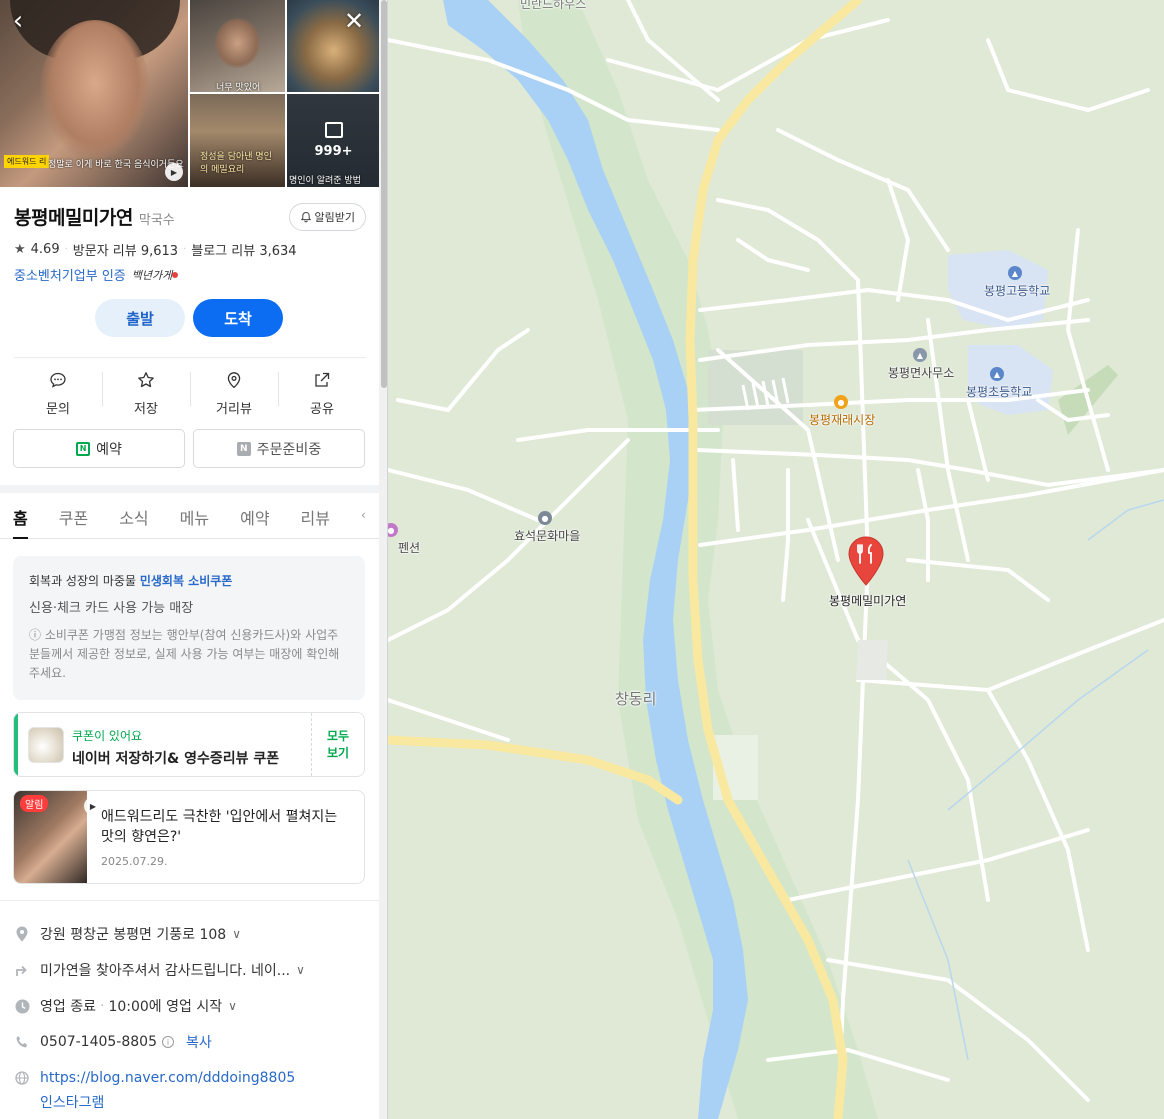 The image size is (1164, 1119). Describe the element at coordinates (134, 861) in the screenshot. I see `news-date: 2025.07.29.` at that location.